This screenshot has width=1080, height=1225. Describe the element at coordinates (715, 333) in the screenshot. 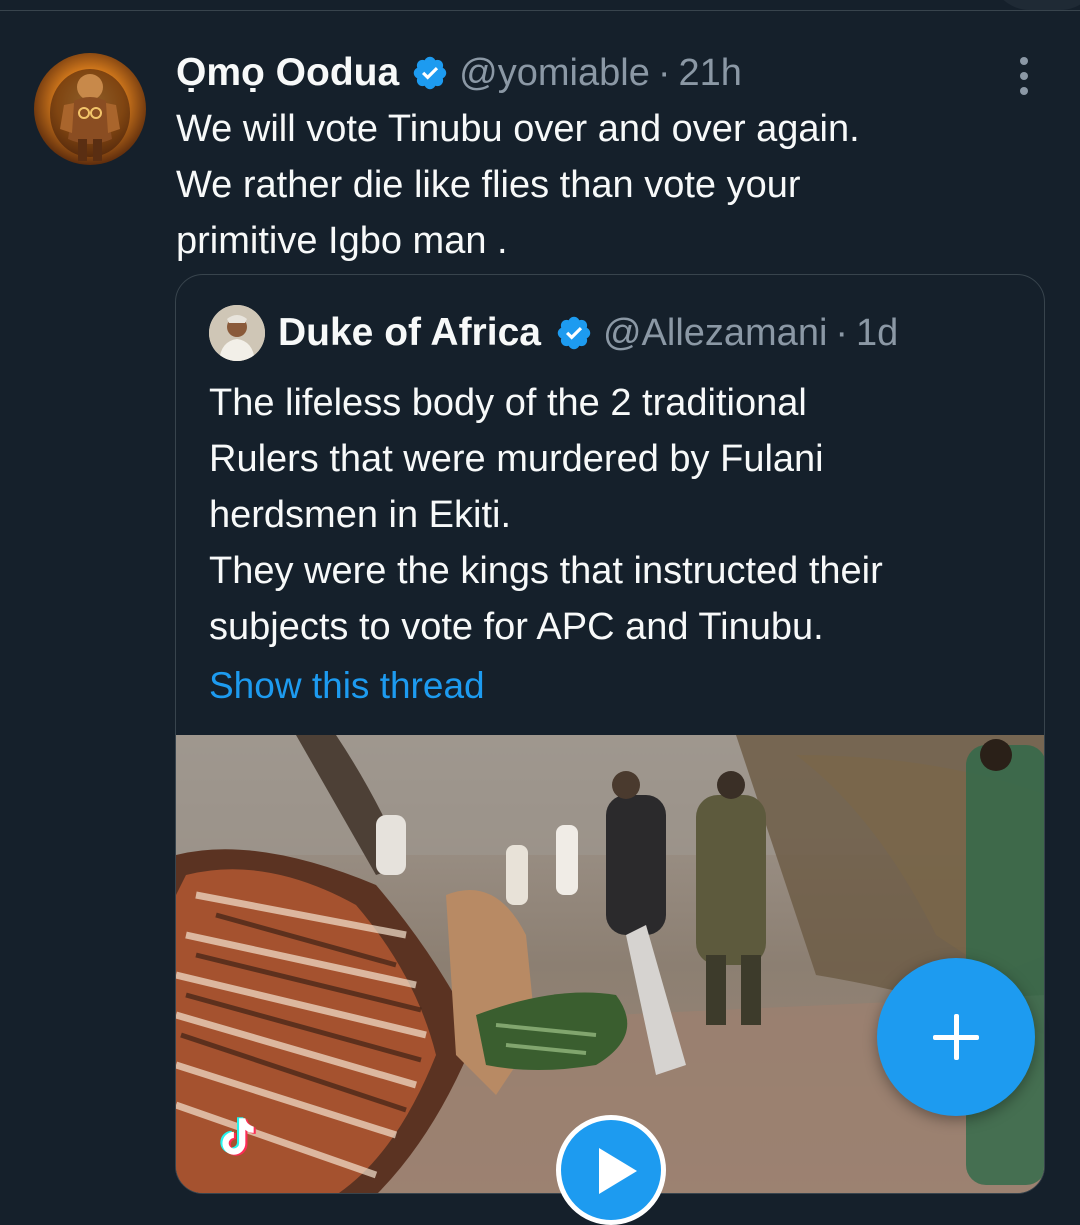

I see `quoted-author-handle: @Allezamani` at that location.